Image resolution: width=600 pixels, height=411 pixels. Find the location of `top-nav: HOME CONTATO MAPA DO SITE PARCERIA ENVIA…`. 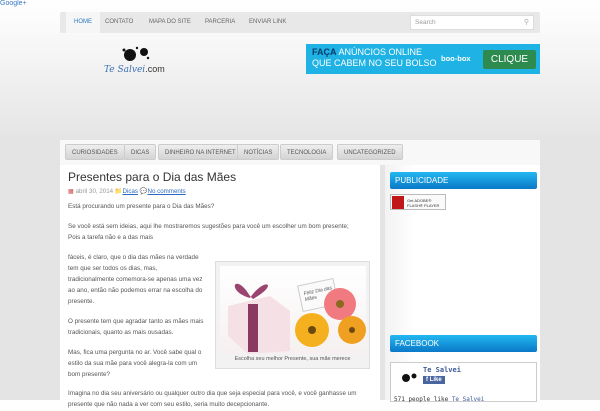

top-nav: HOME CONTATO MAPA DO SITE PARCERIA ENVIA… is located at coordinates (300, 22).